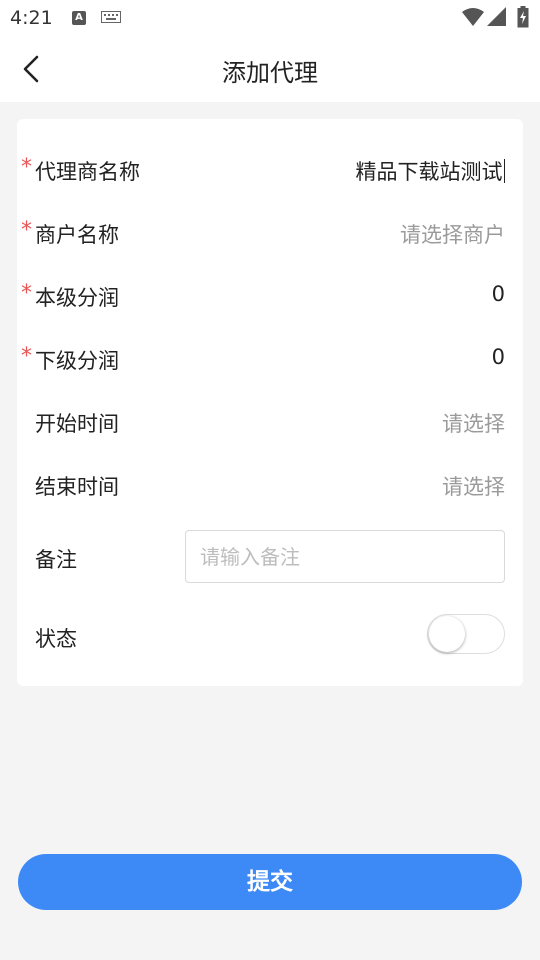 This screenshot has height=960, width=540. What do you see at coordinates (270, 73) in the screenshot?
I see `page-title: 添加代理` at bounding box center [270, 73].